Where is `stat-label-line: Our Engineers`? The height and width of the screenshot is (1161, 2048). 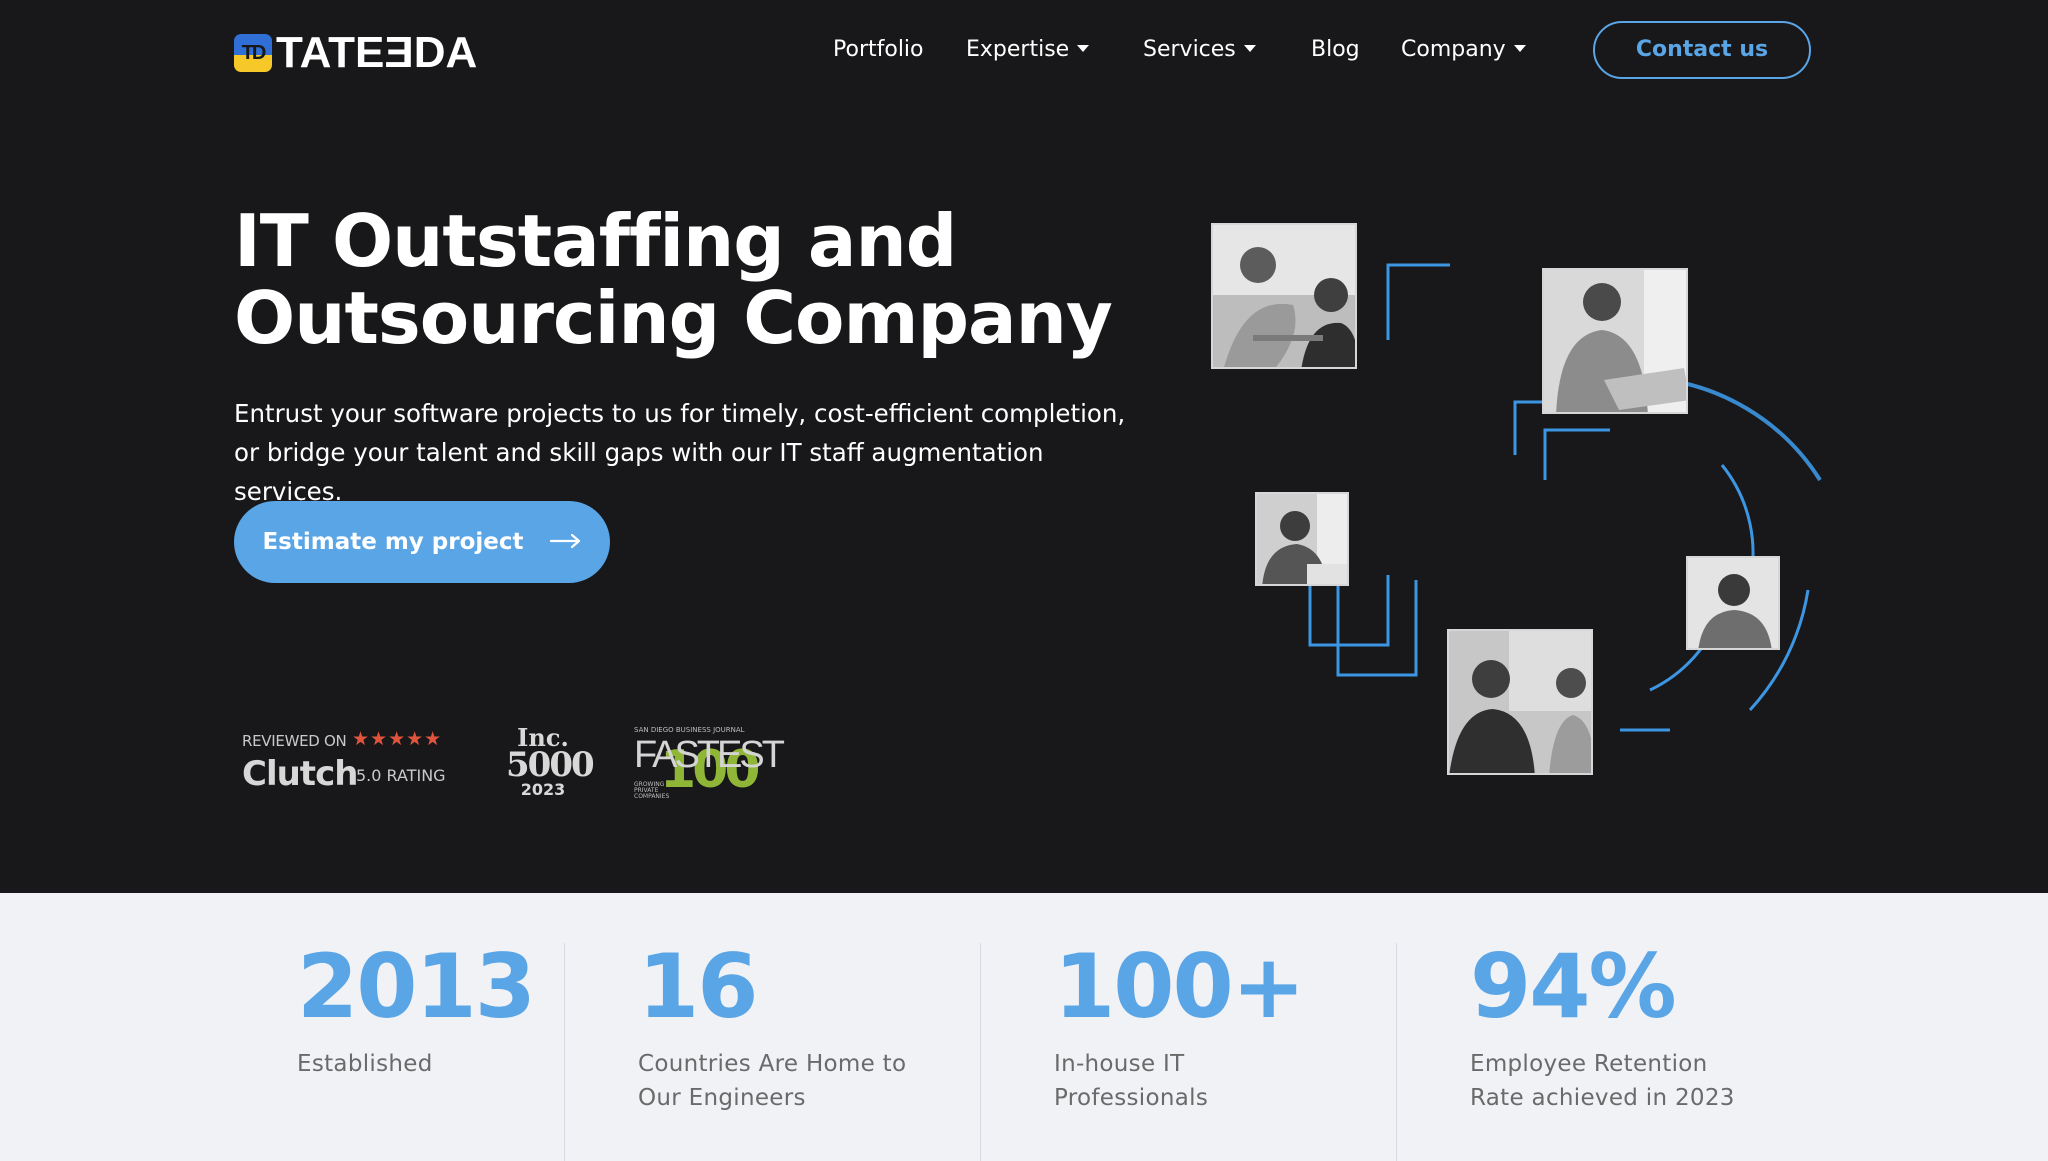 stat-label-line: Our Engineers is located at coordinates (722, 1098).